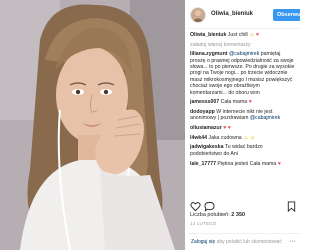  What do you see at coordinates (243, 45) in the screenshot?
I see `load-more-comments-link: załaduj więcej komentarzy` at bounding box center [243, 45].